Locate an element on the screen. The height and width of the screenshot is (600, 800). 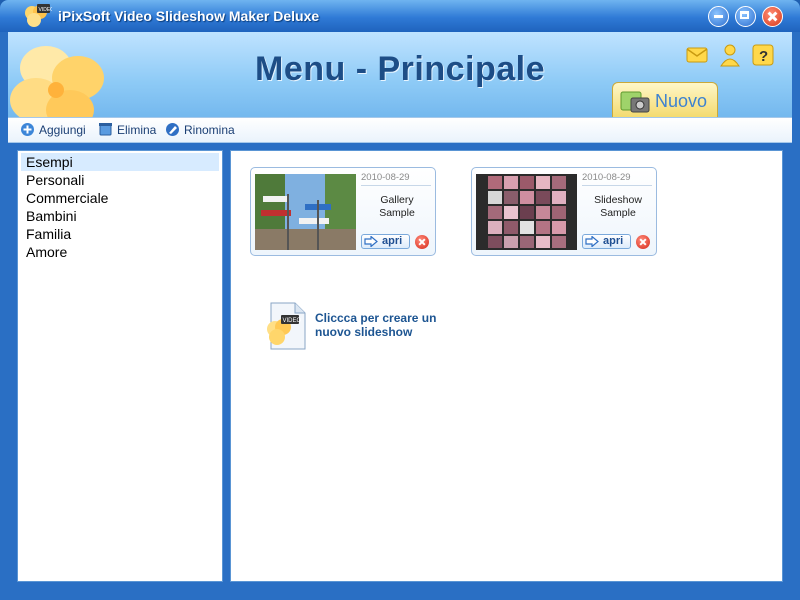
close-button is located at coordinates (772, 16).